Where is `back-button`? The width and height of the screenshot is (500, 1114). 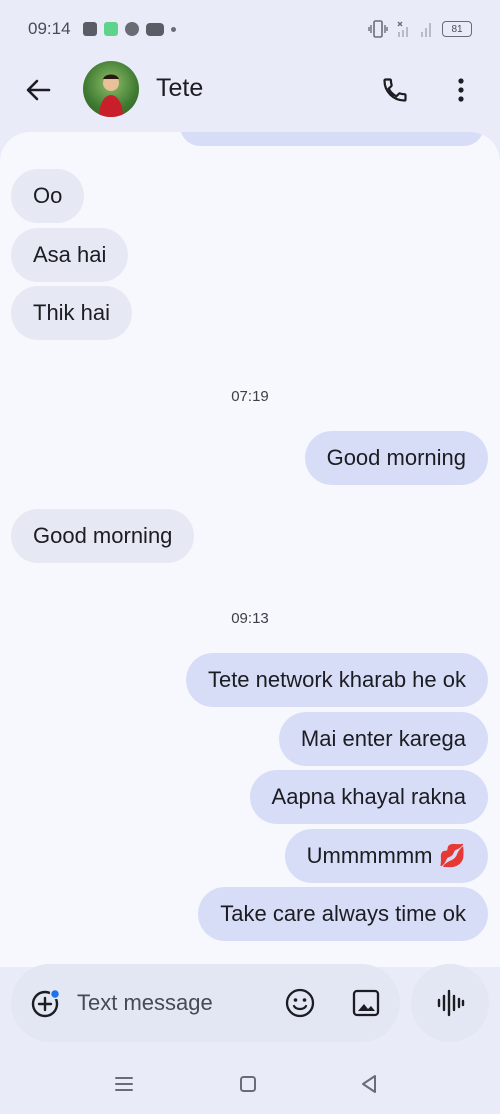 back-button is located at coordinates (38, 90).